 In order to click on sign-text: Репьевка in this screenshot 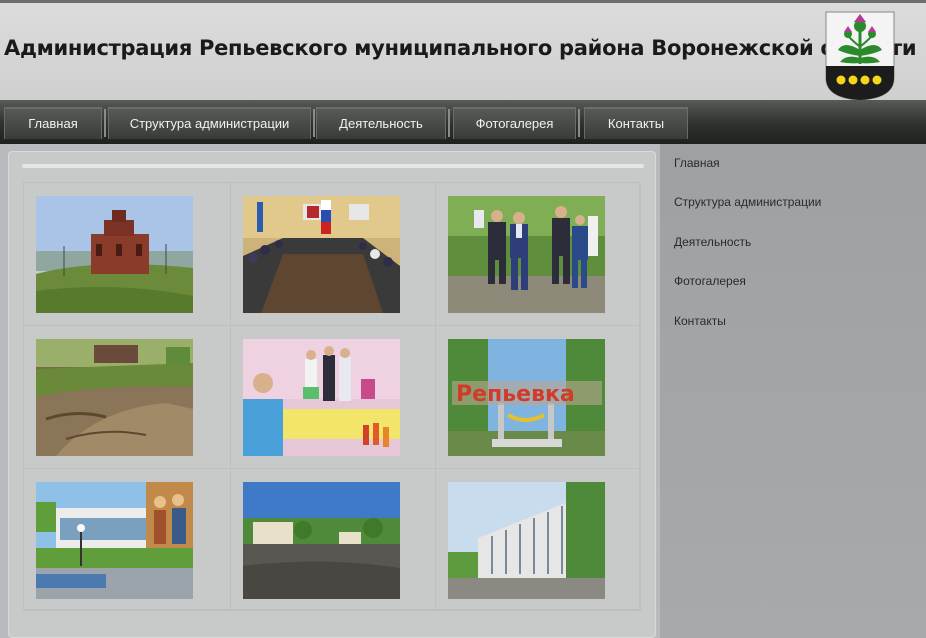, I will do `click(515, 394)`.